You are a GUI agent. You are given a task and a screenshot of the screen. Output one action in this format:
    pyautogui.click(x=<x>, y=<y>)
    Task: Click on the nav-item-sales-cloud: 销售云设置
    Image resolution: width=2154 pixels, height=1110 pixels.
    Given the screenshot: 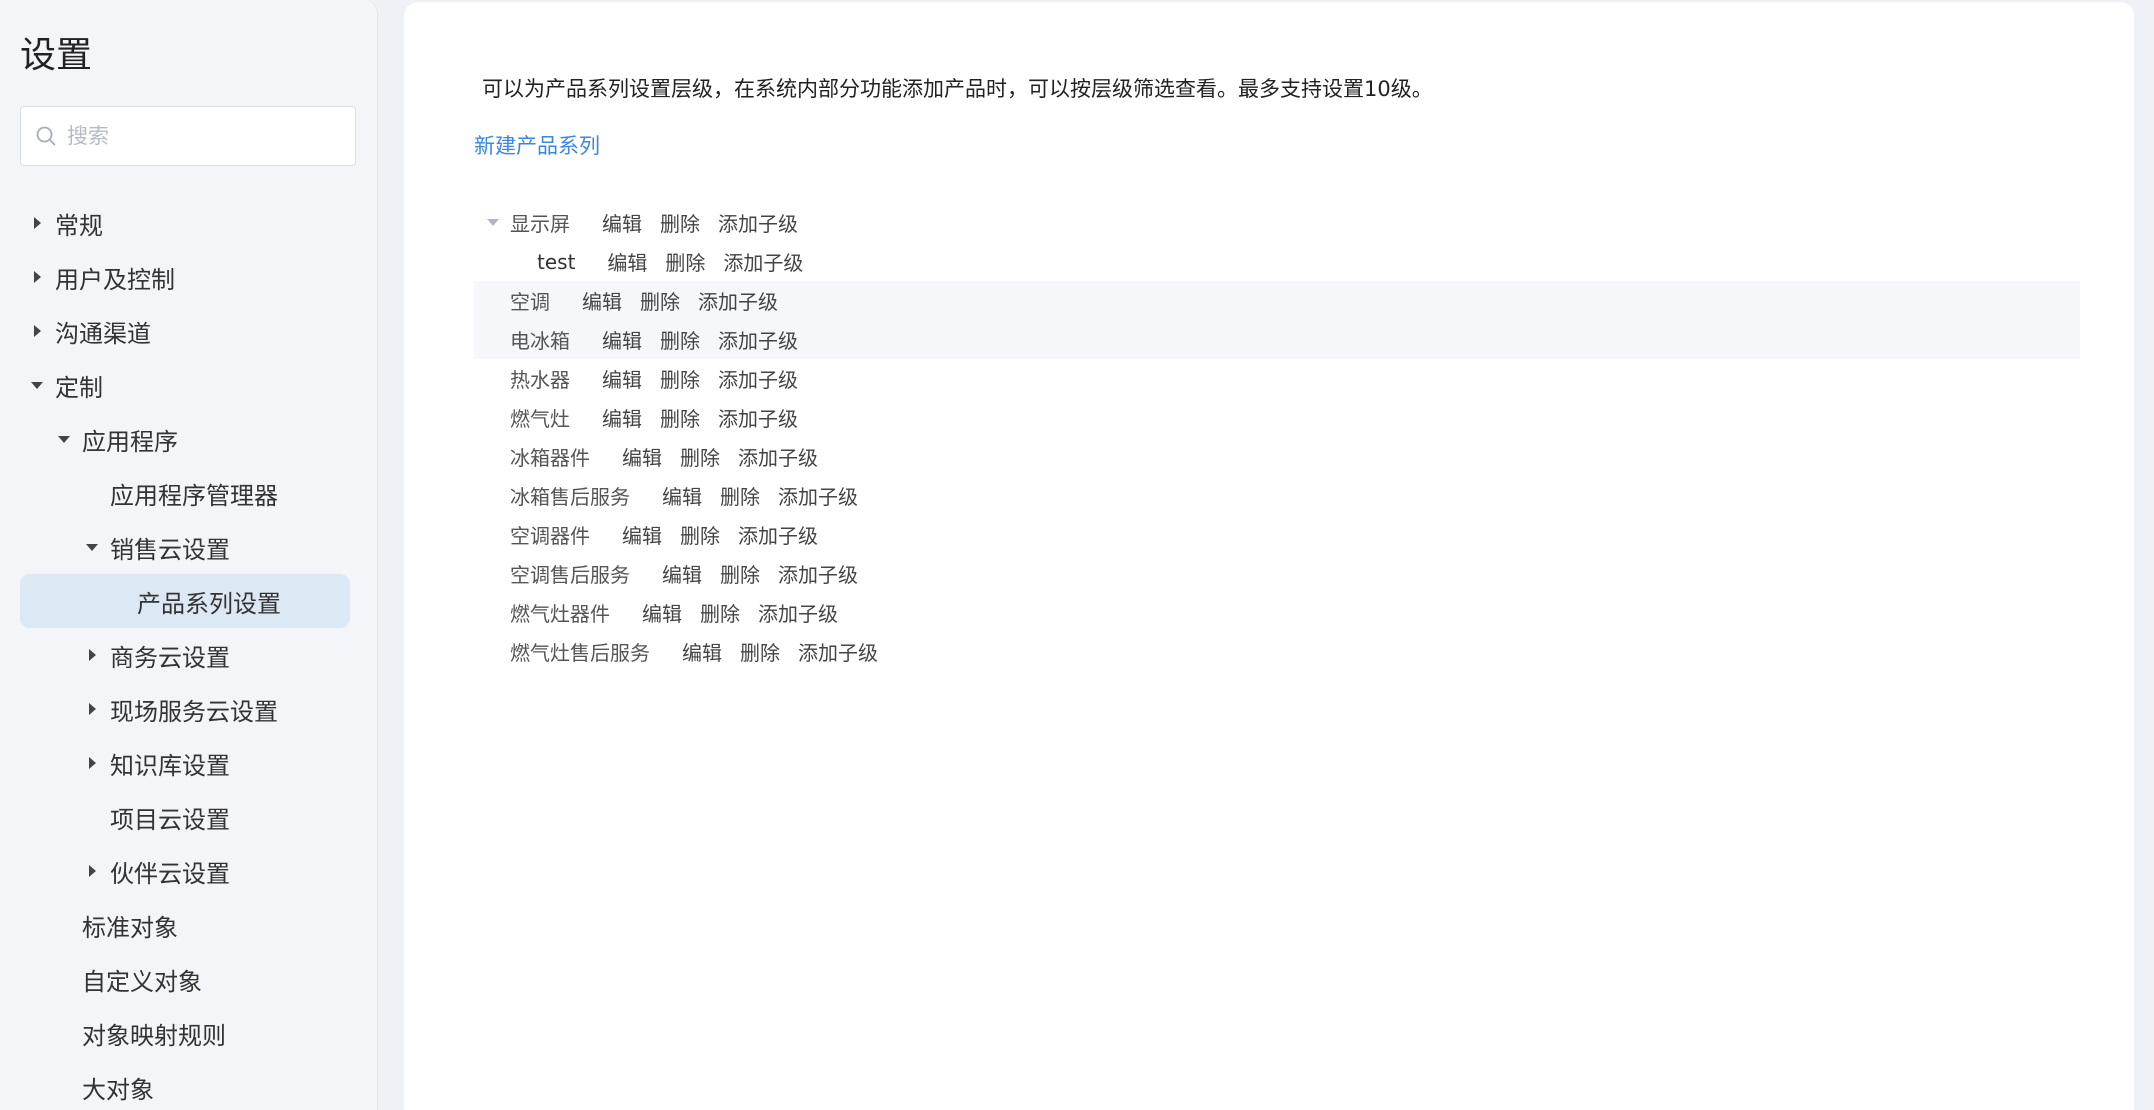 What is the action you would take?
    pyautogui.click(x=158, y=547)
    